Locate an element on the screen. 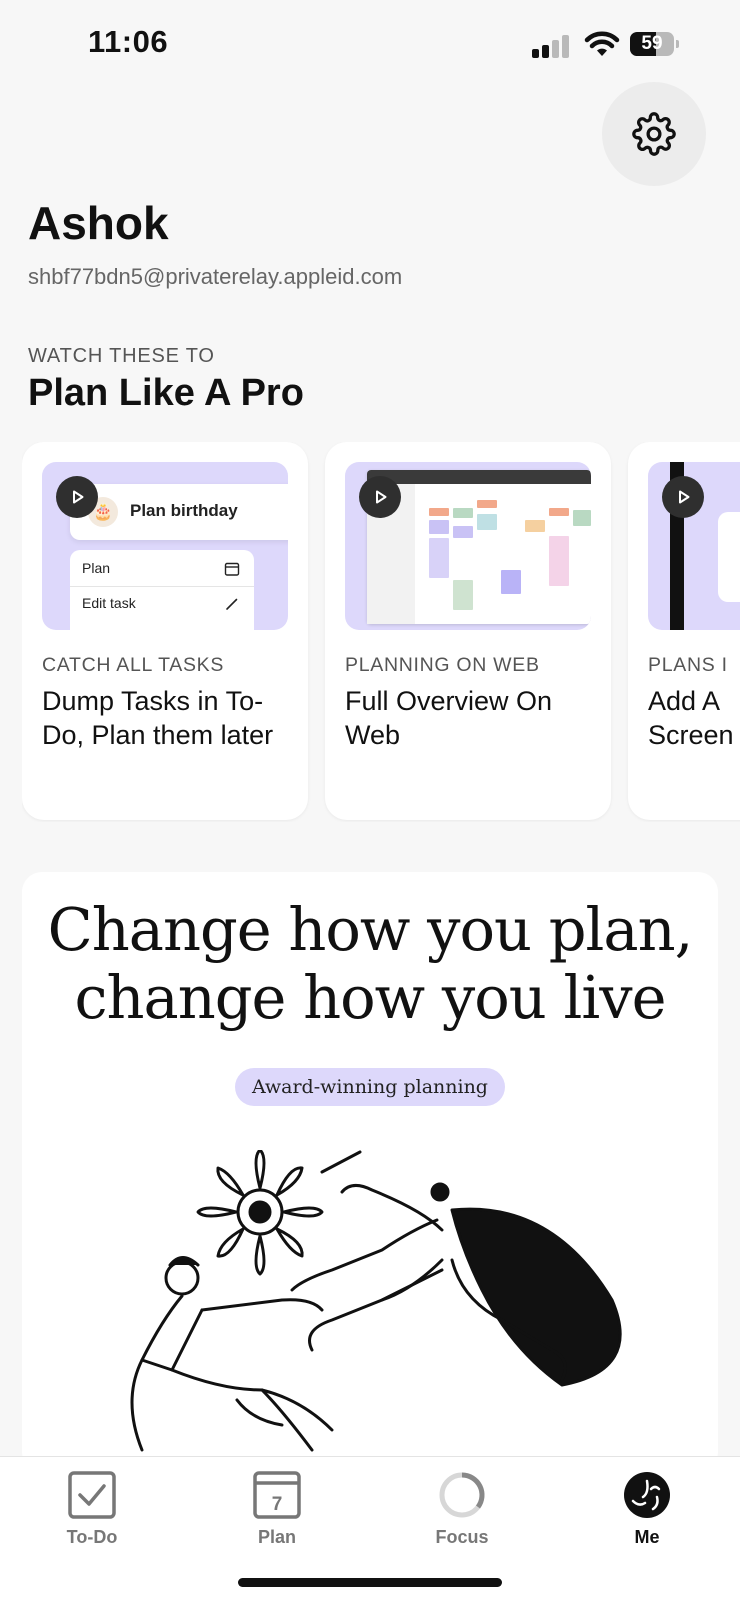 This screenshot has width=740, height=1600. tutorials-eyebrow: WATCH THESE TO is located at coordinates (121, 356).